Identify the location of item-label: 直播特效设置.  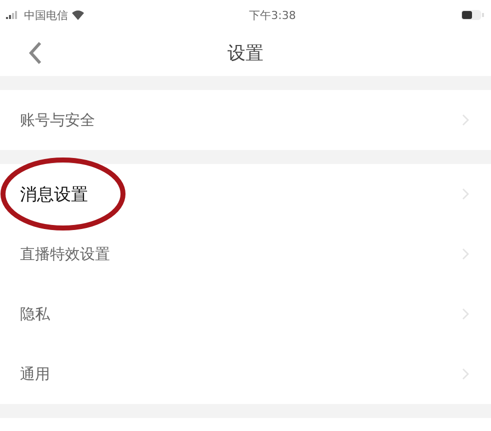
(65, 254).